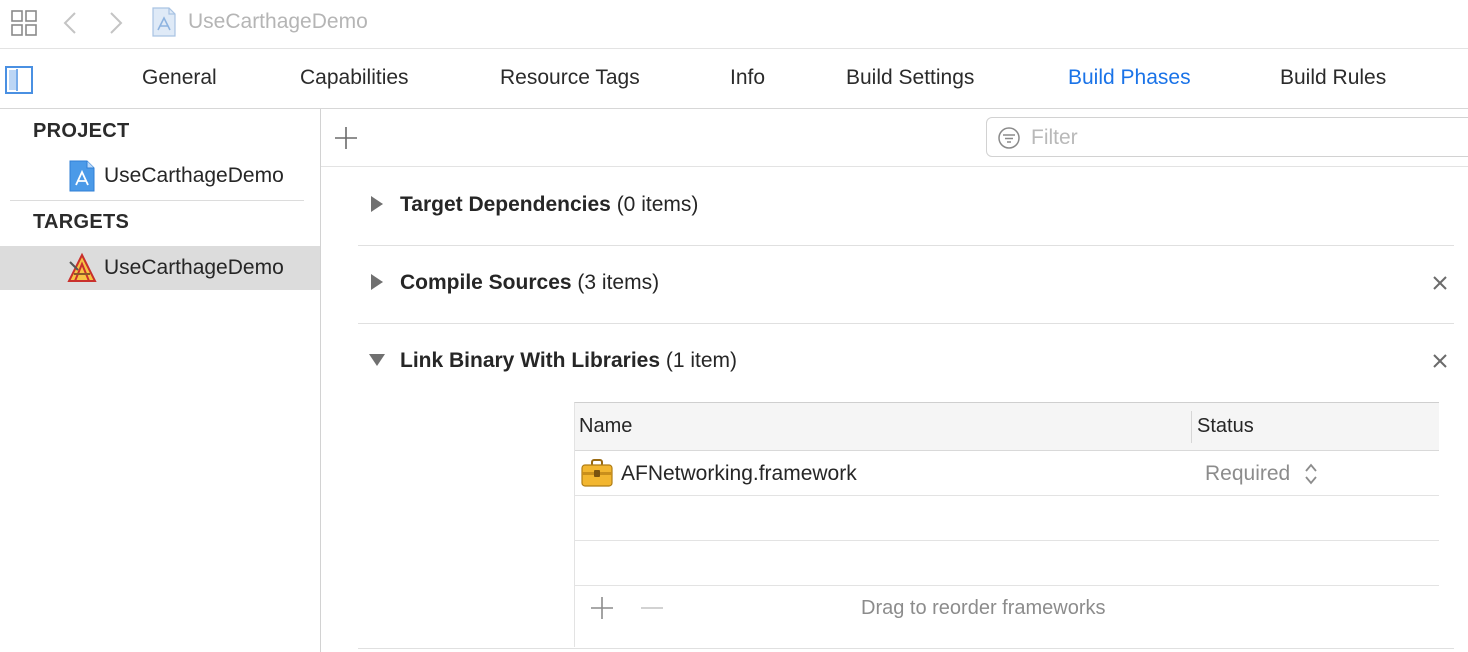  What do you see at coordinates (747, 78) in the screenshot?
I see `tab-info: Info` at bounding box center [747, 78].